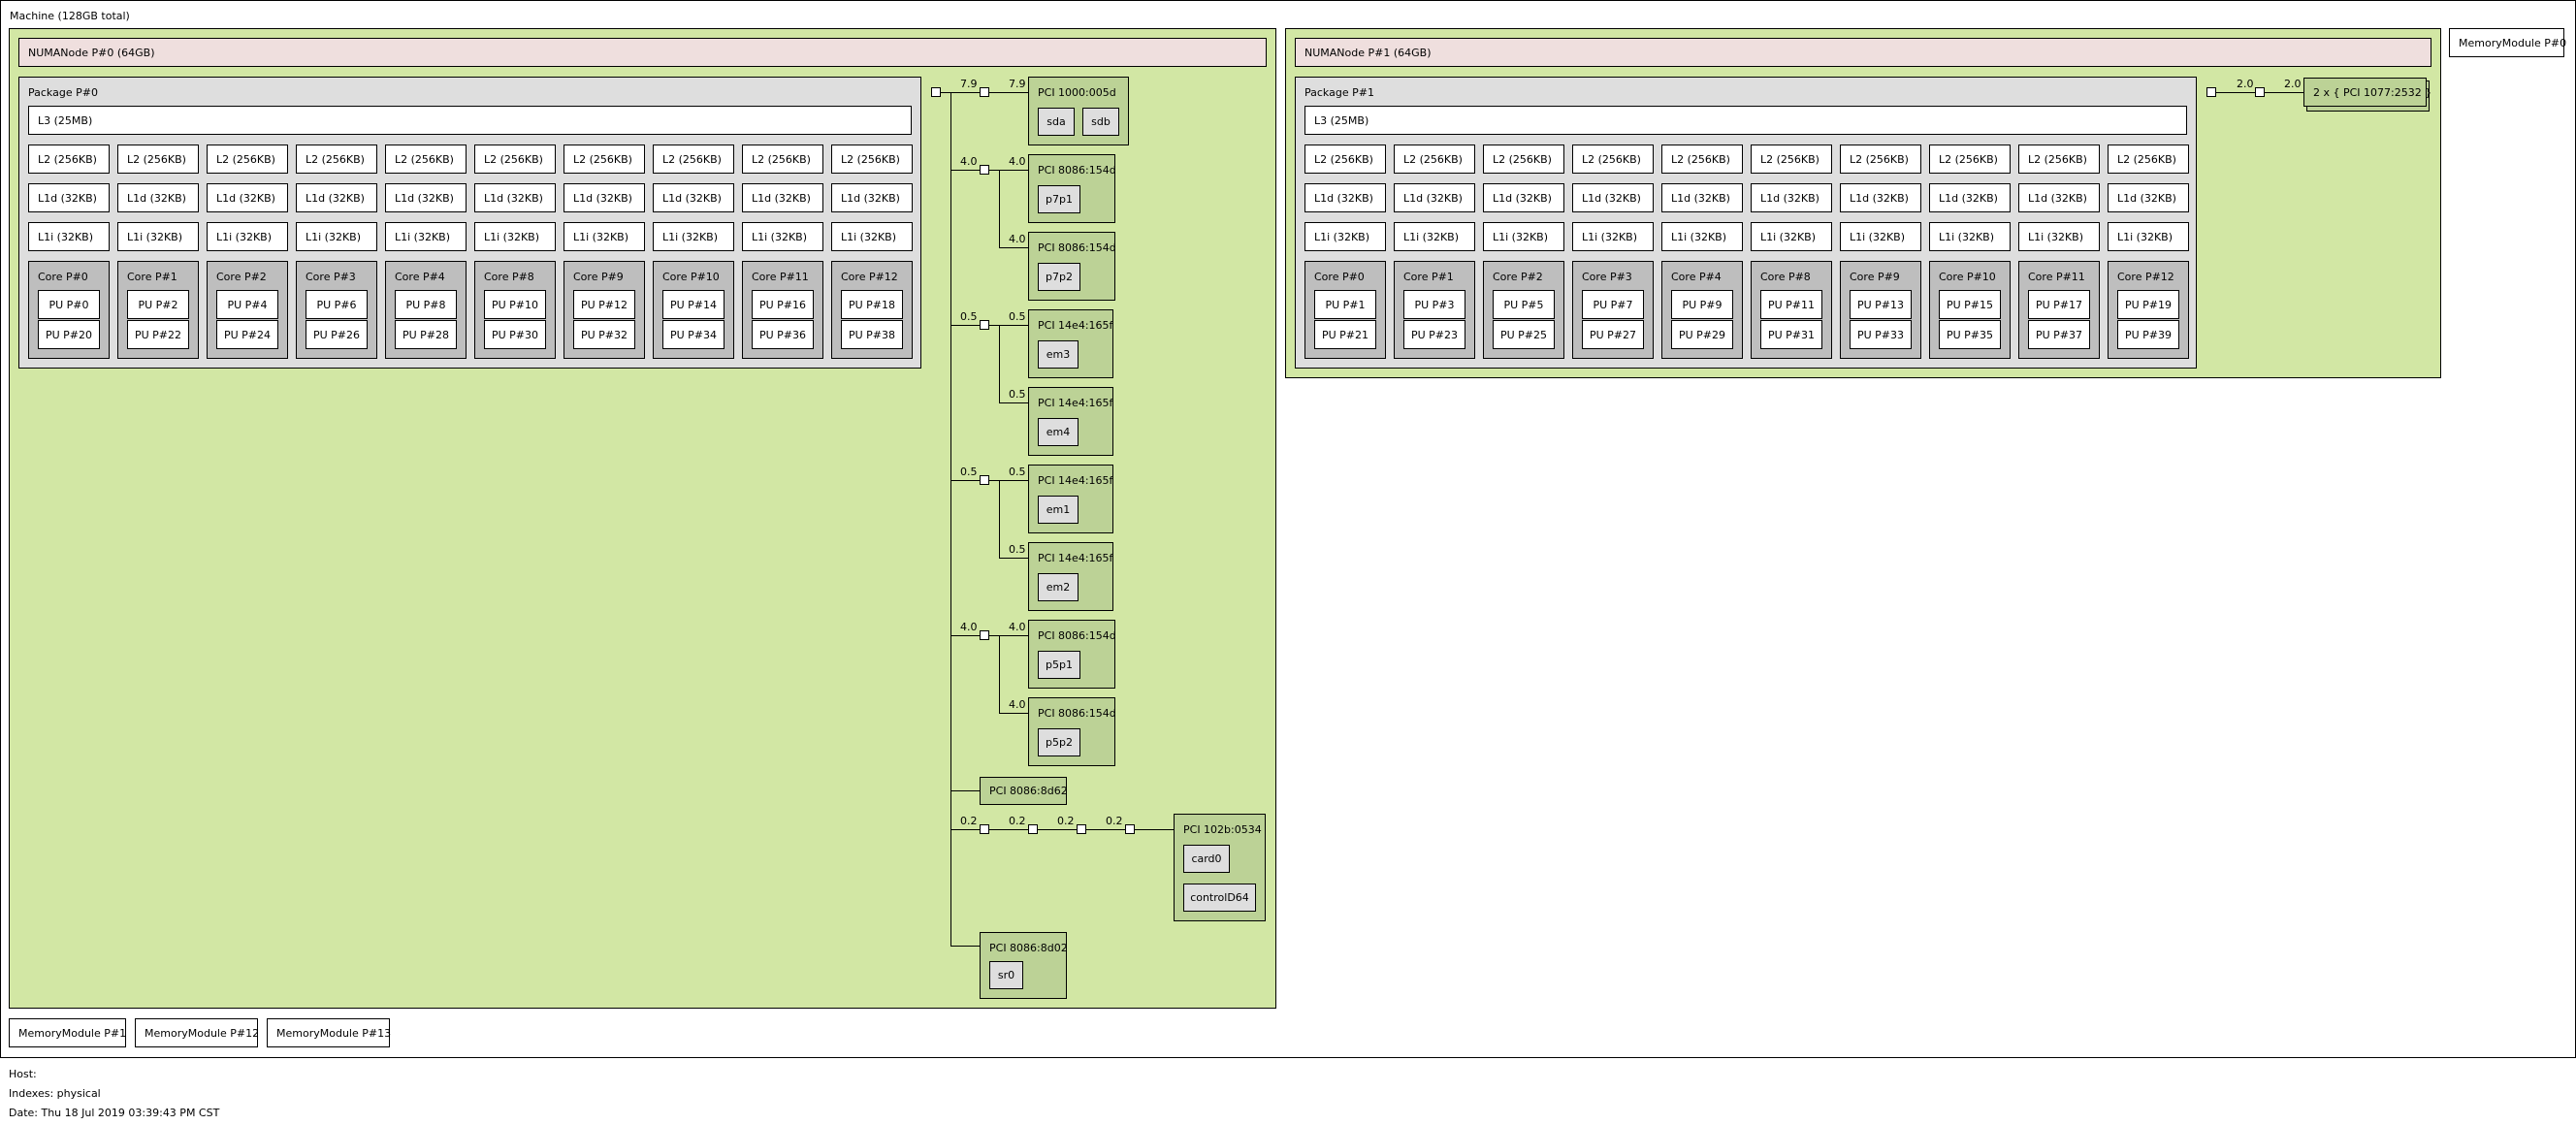 Image resolution: width=2576 pixels, height=1125 pixels. What do you see at coordinates (1791, 334) in the screenshot?
I see `processing-unit: PU P#31` at bounding box center [1791, 334].